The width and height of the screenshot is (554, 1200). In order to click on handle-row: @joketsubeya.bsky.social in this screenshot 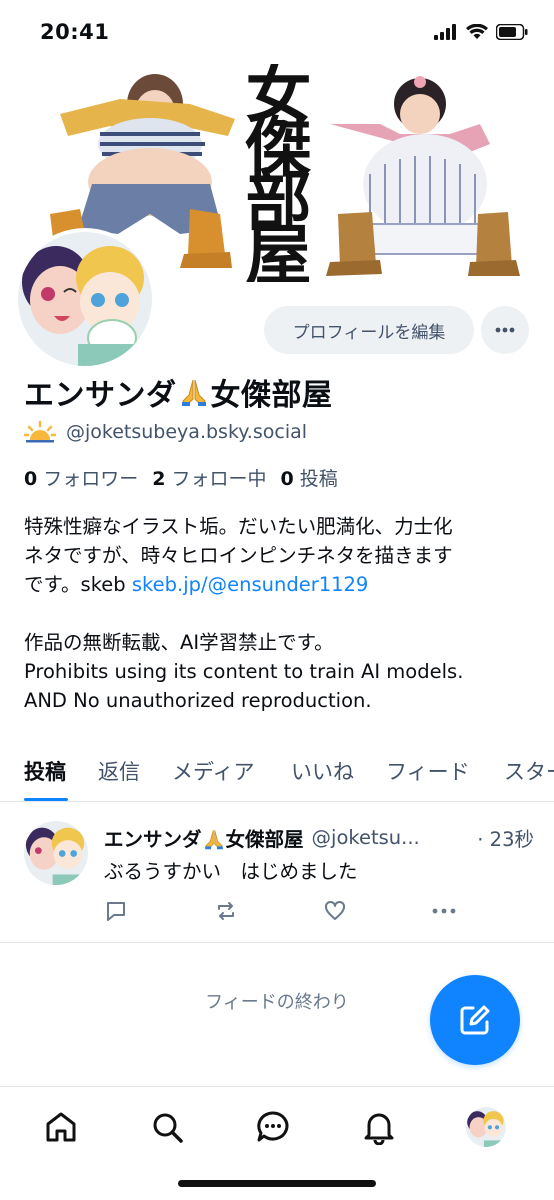, I will do `click(165, 432)`.